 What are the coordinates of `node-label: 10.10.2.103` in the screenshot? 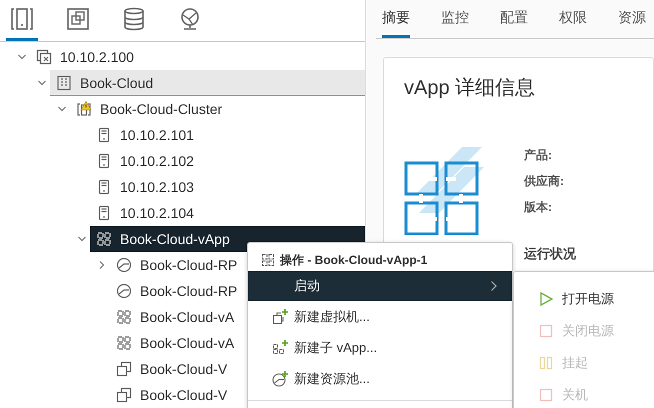 It's located at (157, 187).